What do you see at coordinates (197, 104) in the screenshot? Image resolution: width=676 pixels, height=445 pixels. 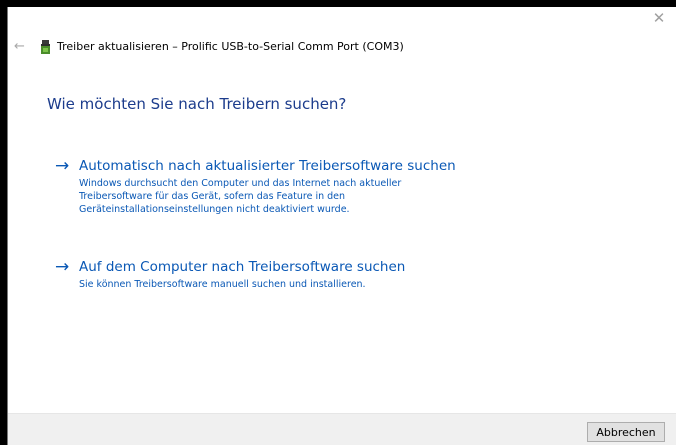 I see `page-heading: Wie möchten Sie nach Treibern suchen?` at bounding box center [197, 104].